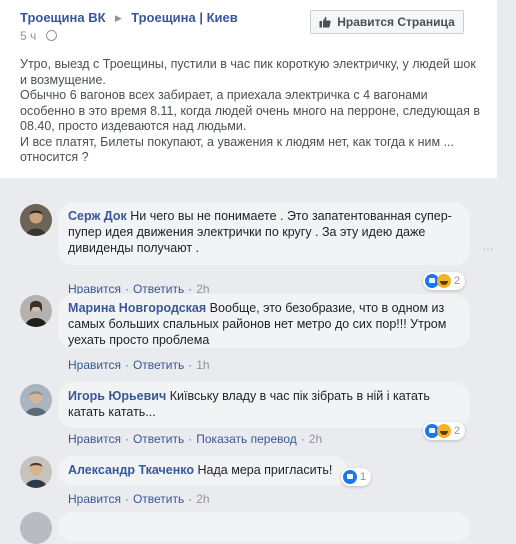  I want to click on post-group-link: Троещина | Киев, so click(184, 17).